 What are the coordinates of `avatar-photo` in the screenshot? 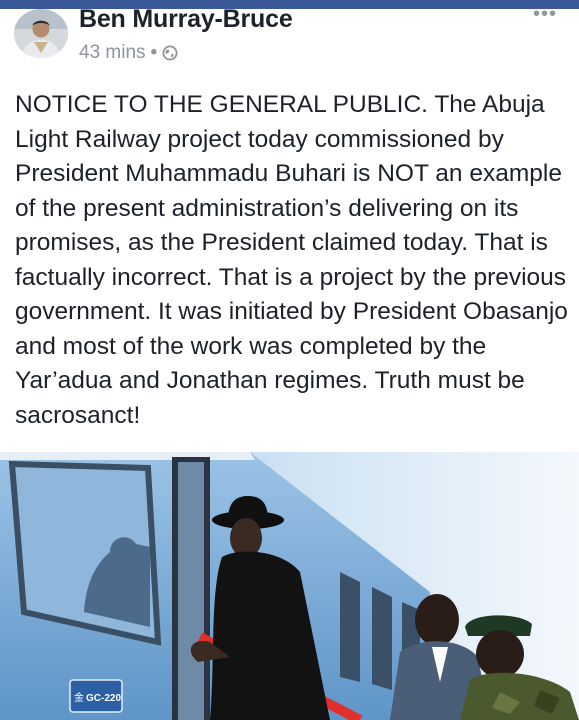 It's located at (41, 33).